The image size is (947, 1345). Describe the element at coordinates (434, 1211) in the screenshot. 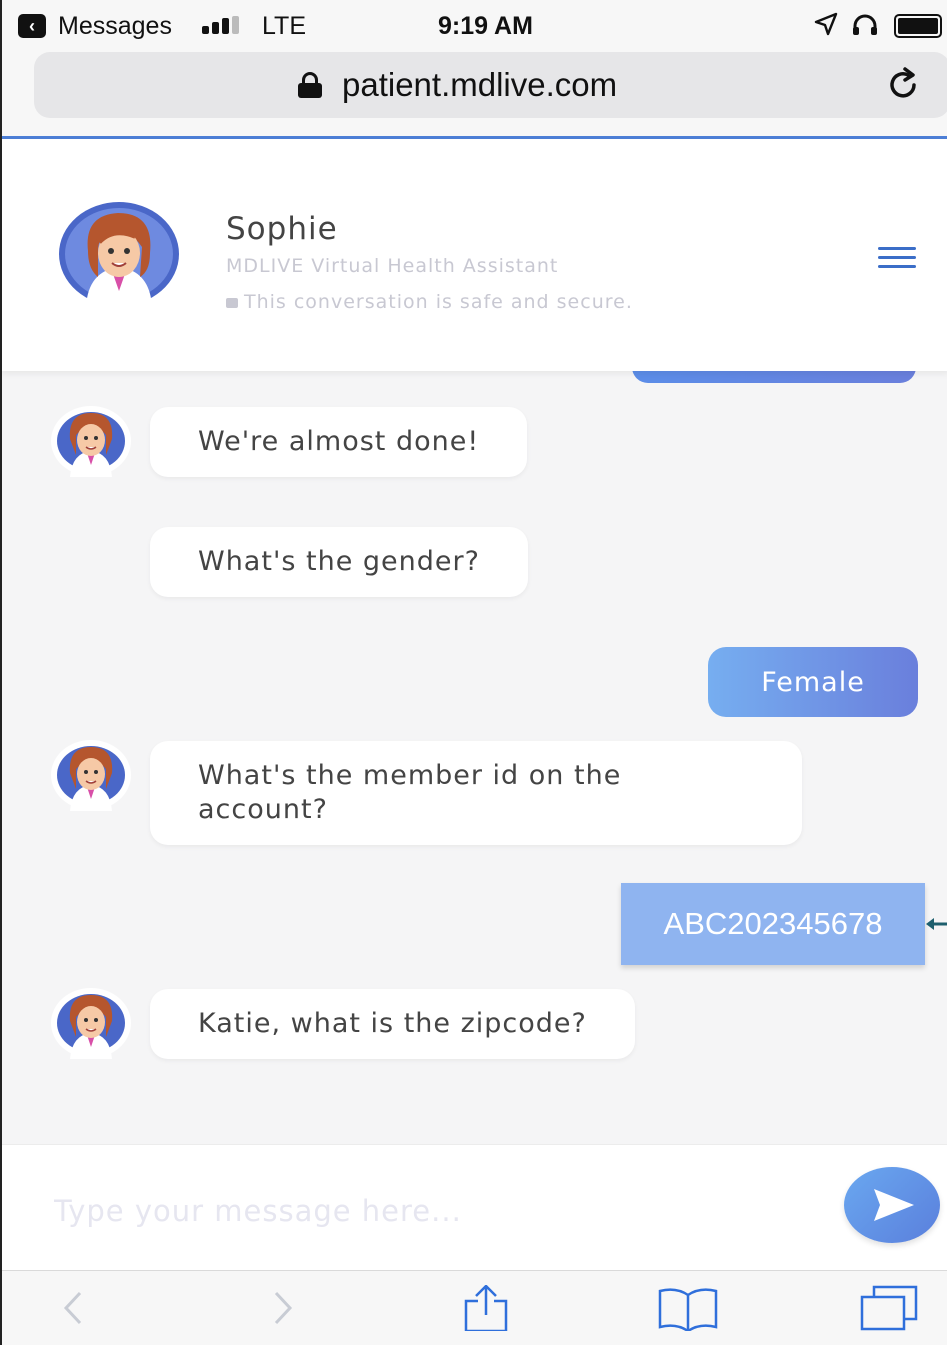

I see `message-input` at that location.